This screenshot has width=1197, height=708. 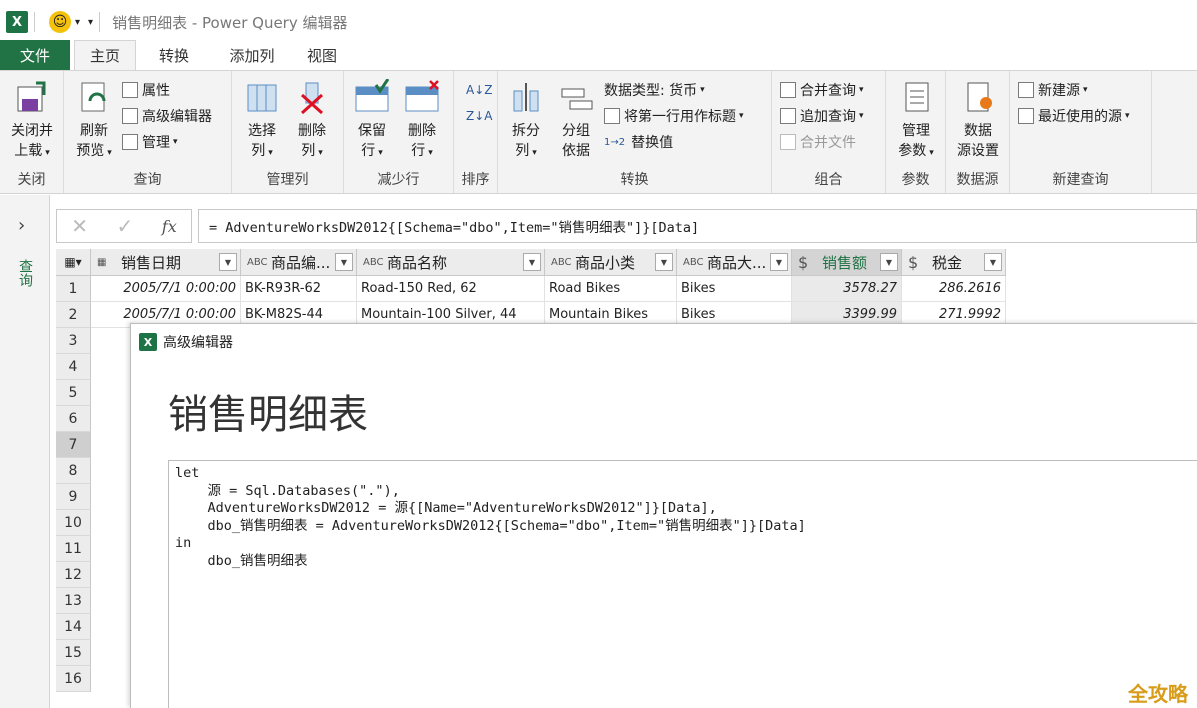 What do you see at coordinates (94, 121) in the screenshot?
I see `refresh-preview-button: 刷新 预览 ▾` at bounding box center [94, 121].